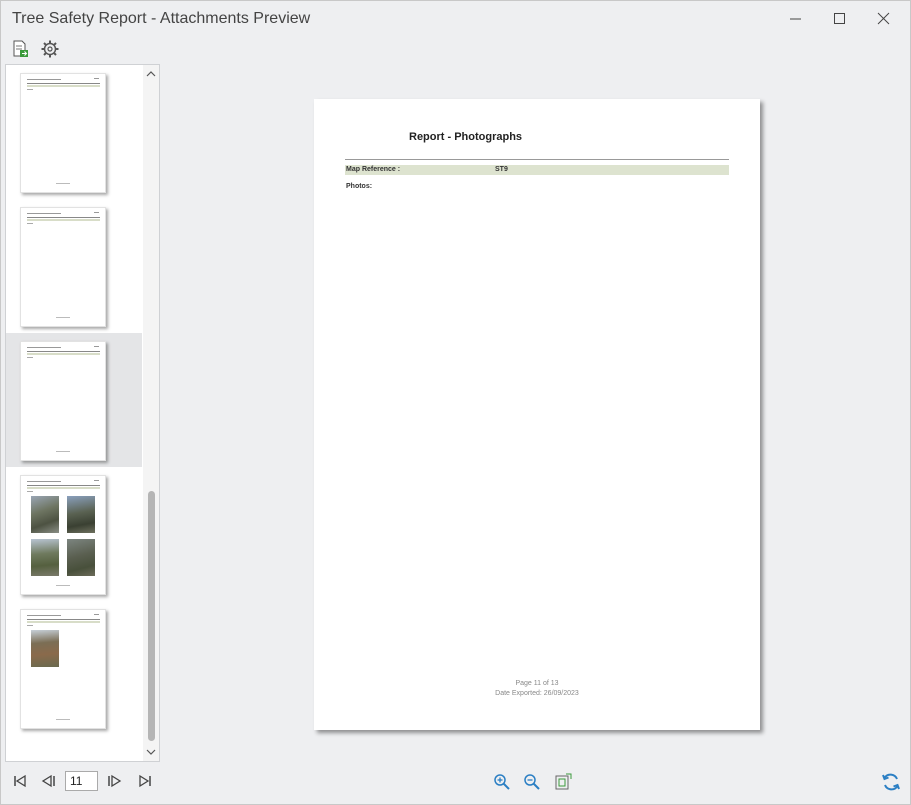  I want to click on close-button, so click(884, 19).